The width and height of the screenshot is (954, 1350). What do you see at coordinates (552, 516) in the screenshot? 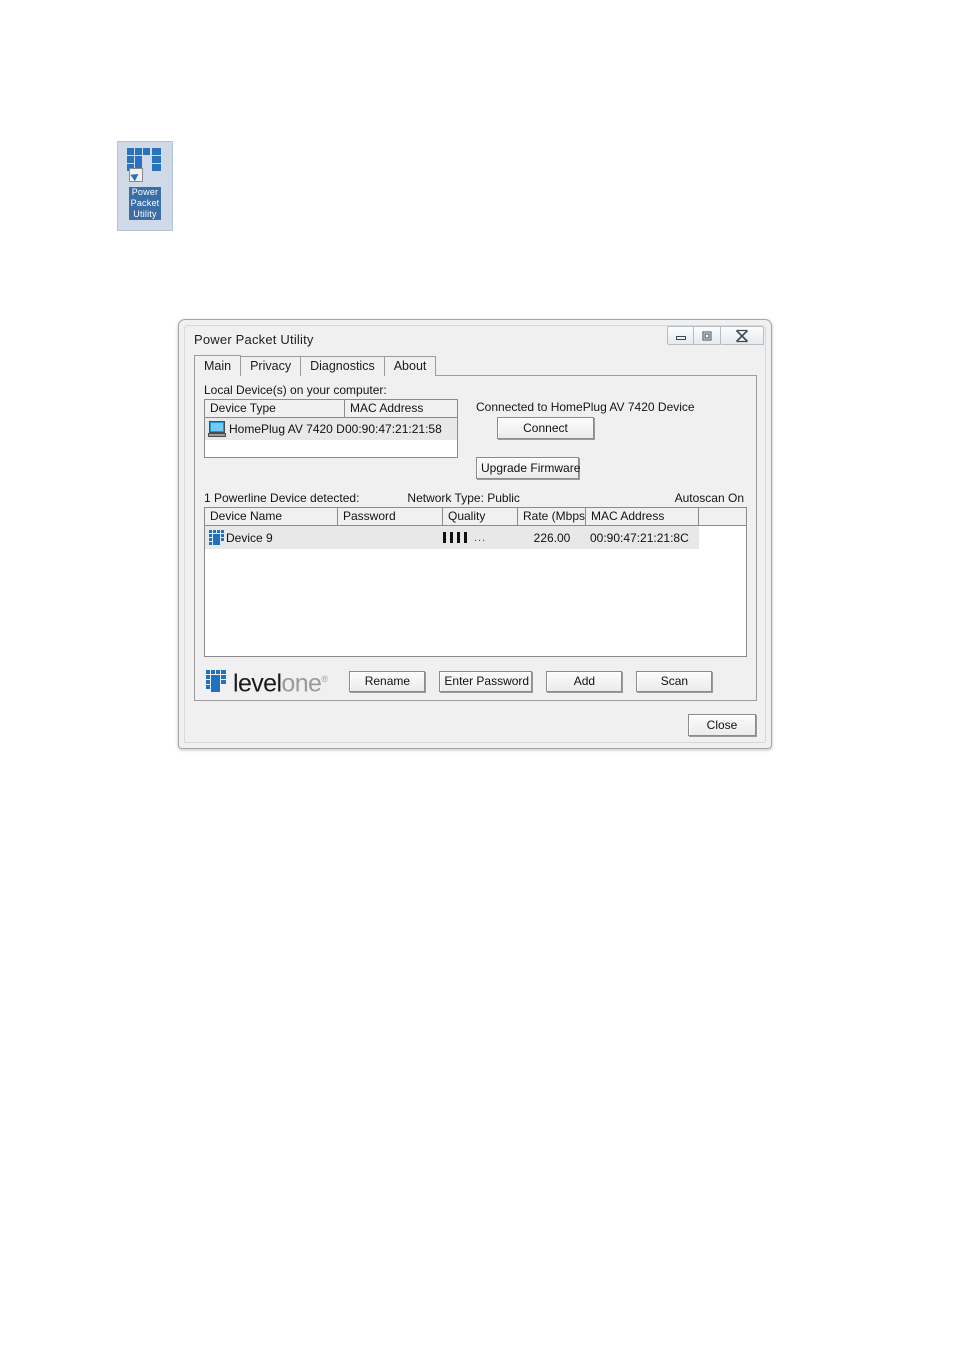
I see `column-rate-mbps: Rate (Mbps)` at bounding box center [552, 516].